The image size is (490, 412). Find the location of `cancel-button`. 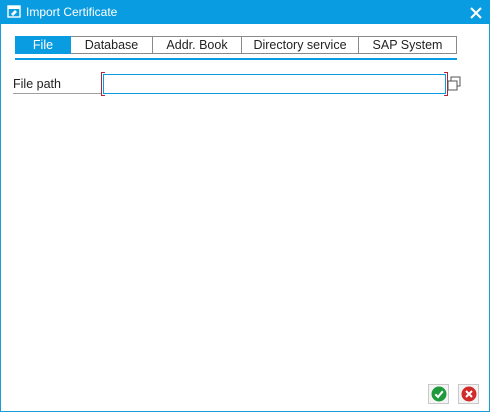

cancel-button is located at coordinates (468, 394).